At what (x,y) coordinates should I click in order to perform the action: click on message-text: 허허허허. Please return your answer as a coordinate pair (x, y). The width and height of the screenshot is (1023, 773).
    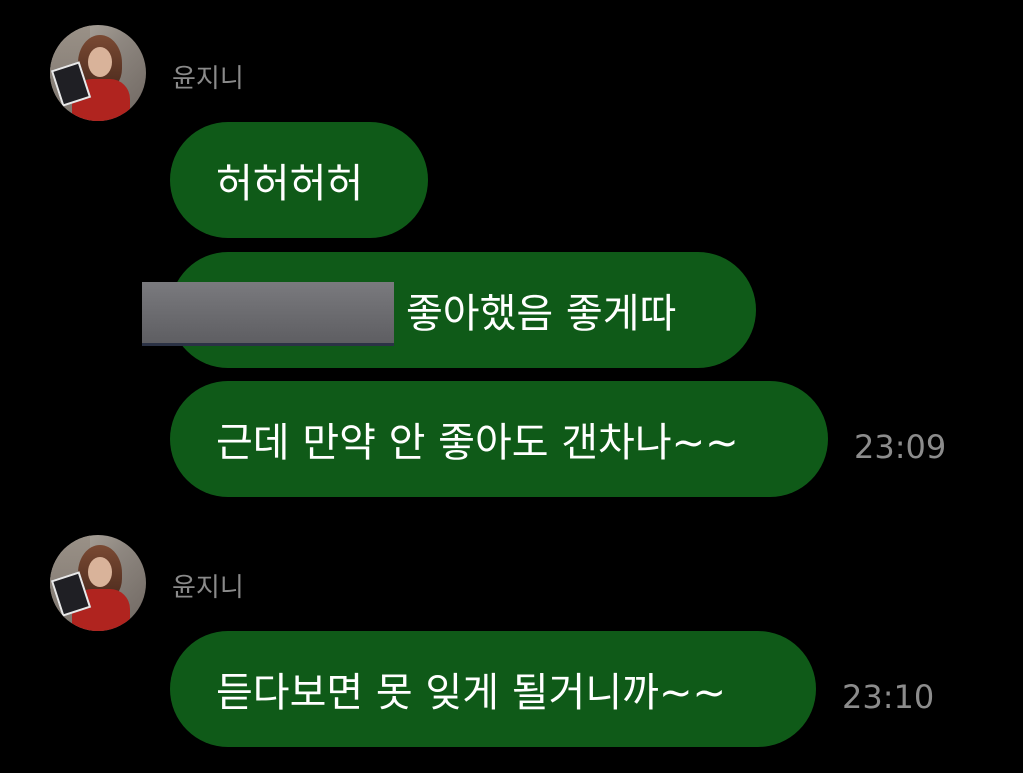
    Looking at the image, I should click on (290, 184).